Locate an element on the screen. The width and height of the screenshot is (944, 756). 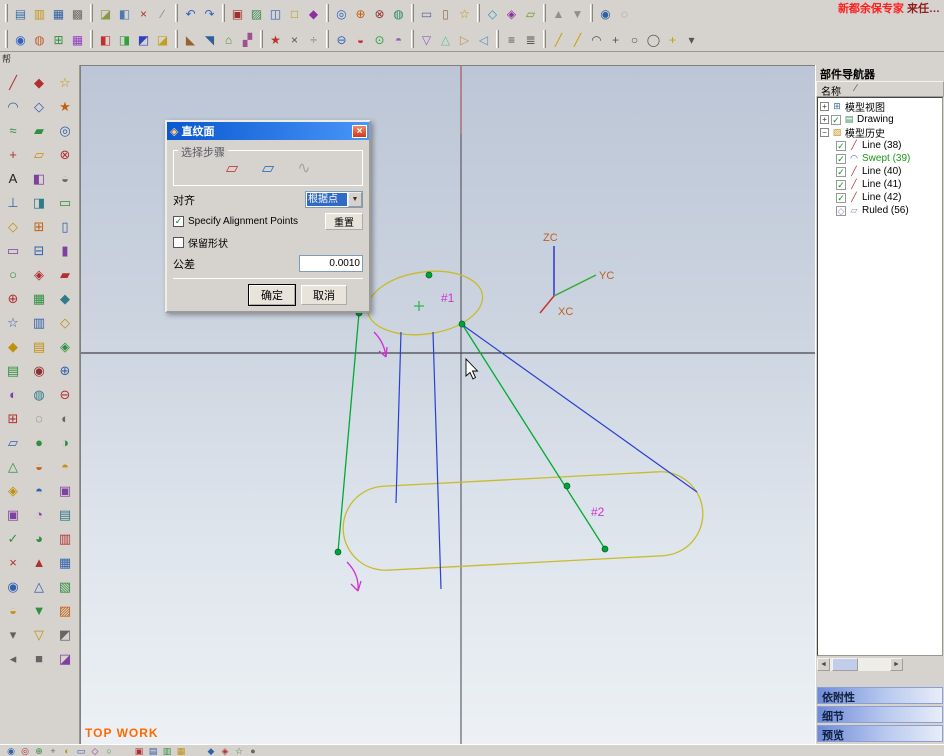
spline-tool-icon: ≈ is located at coordinates (13, 129).